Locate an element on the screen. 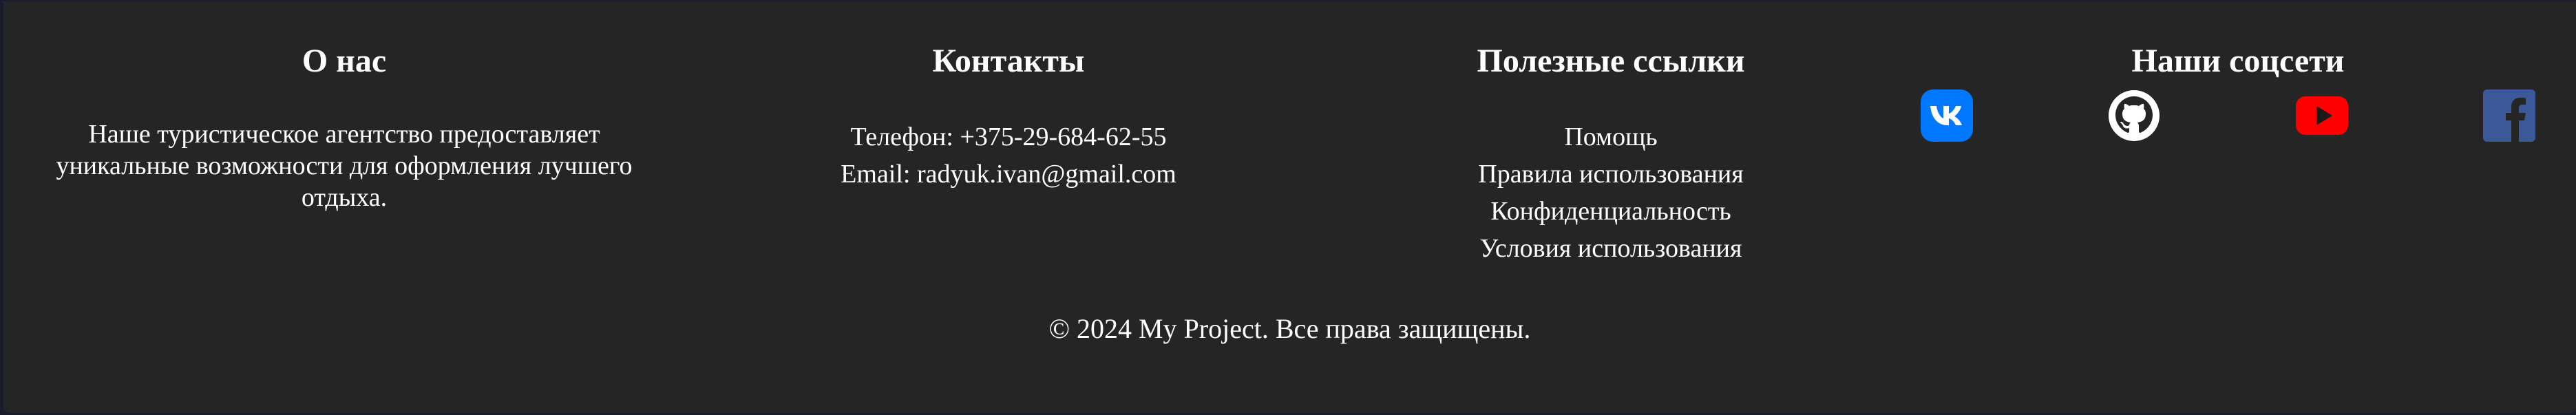 This screenshot has height=415, width=2576. github-icon is located at coordinates (2134, 115).